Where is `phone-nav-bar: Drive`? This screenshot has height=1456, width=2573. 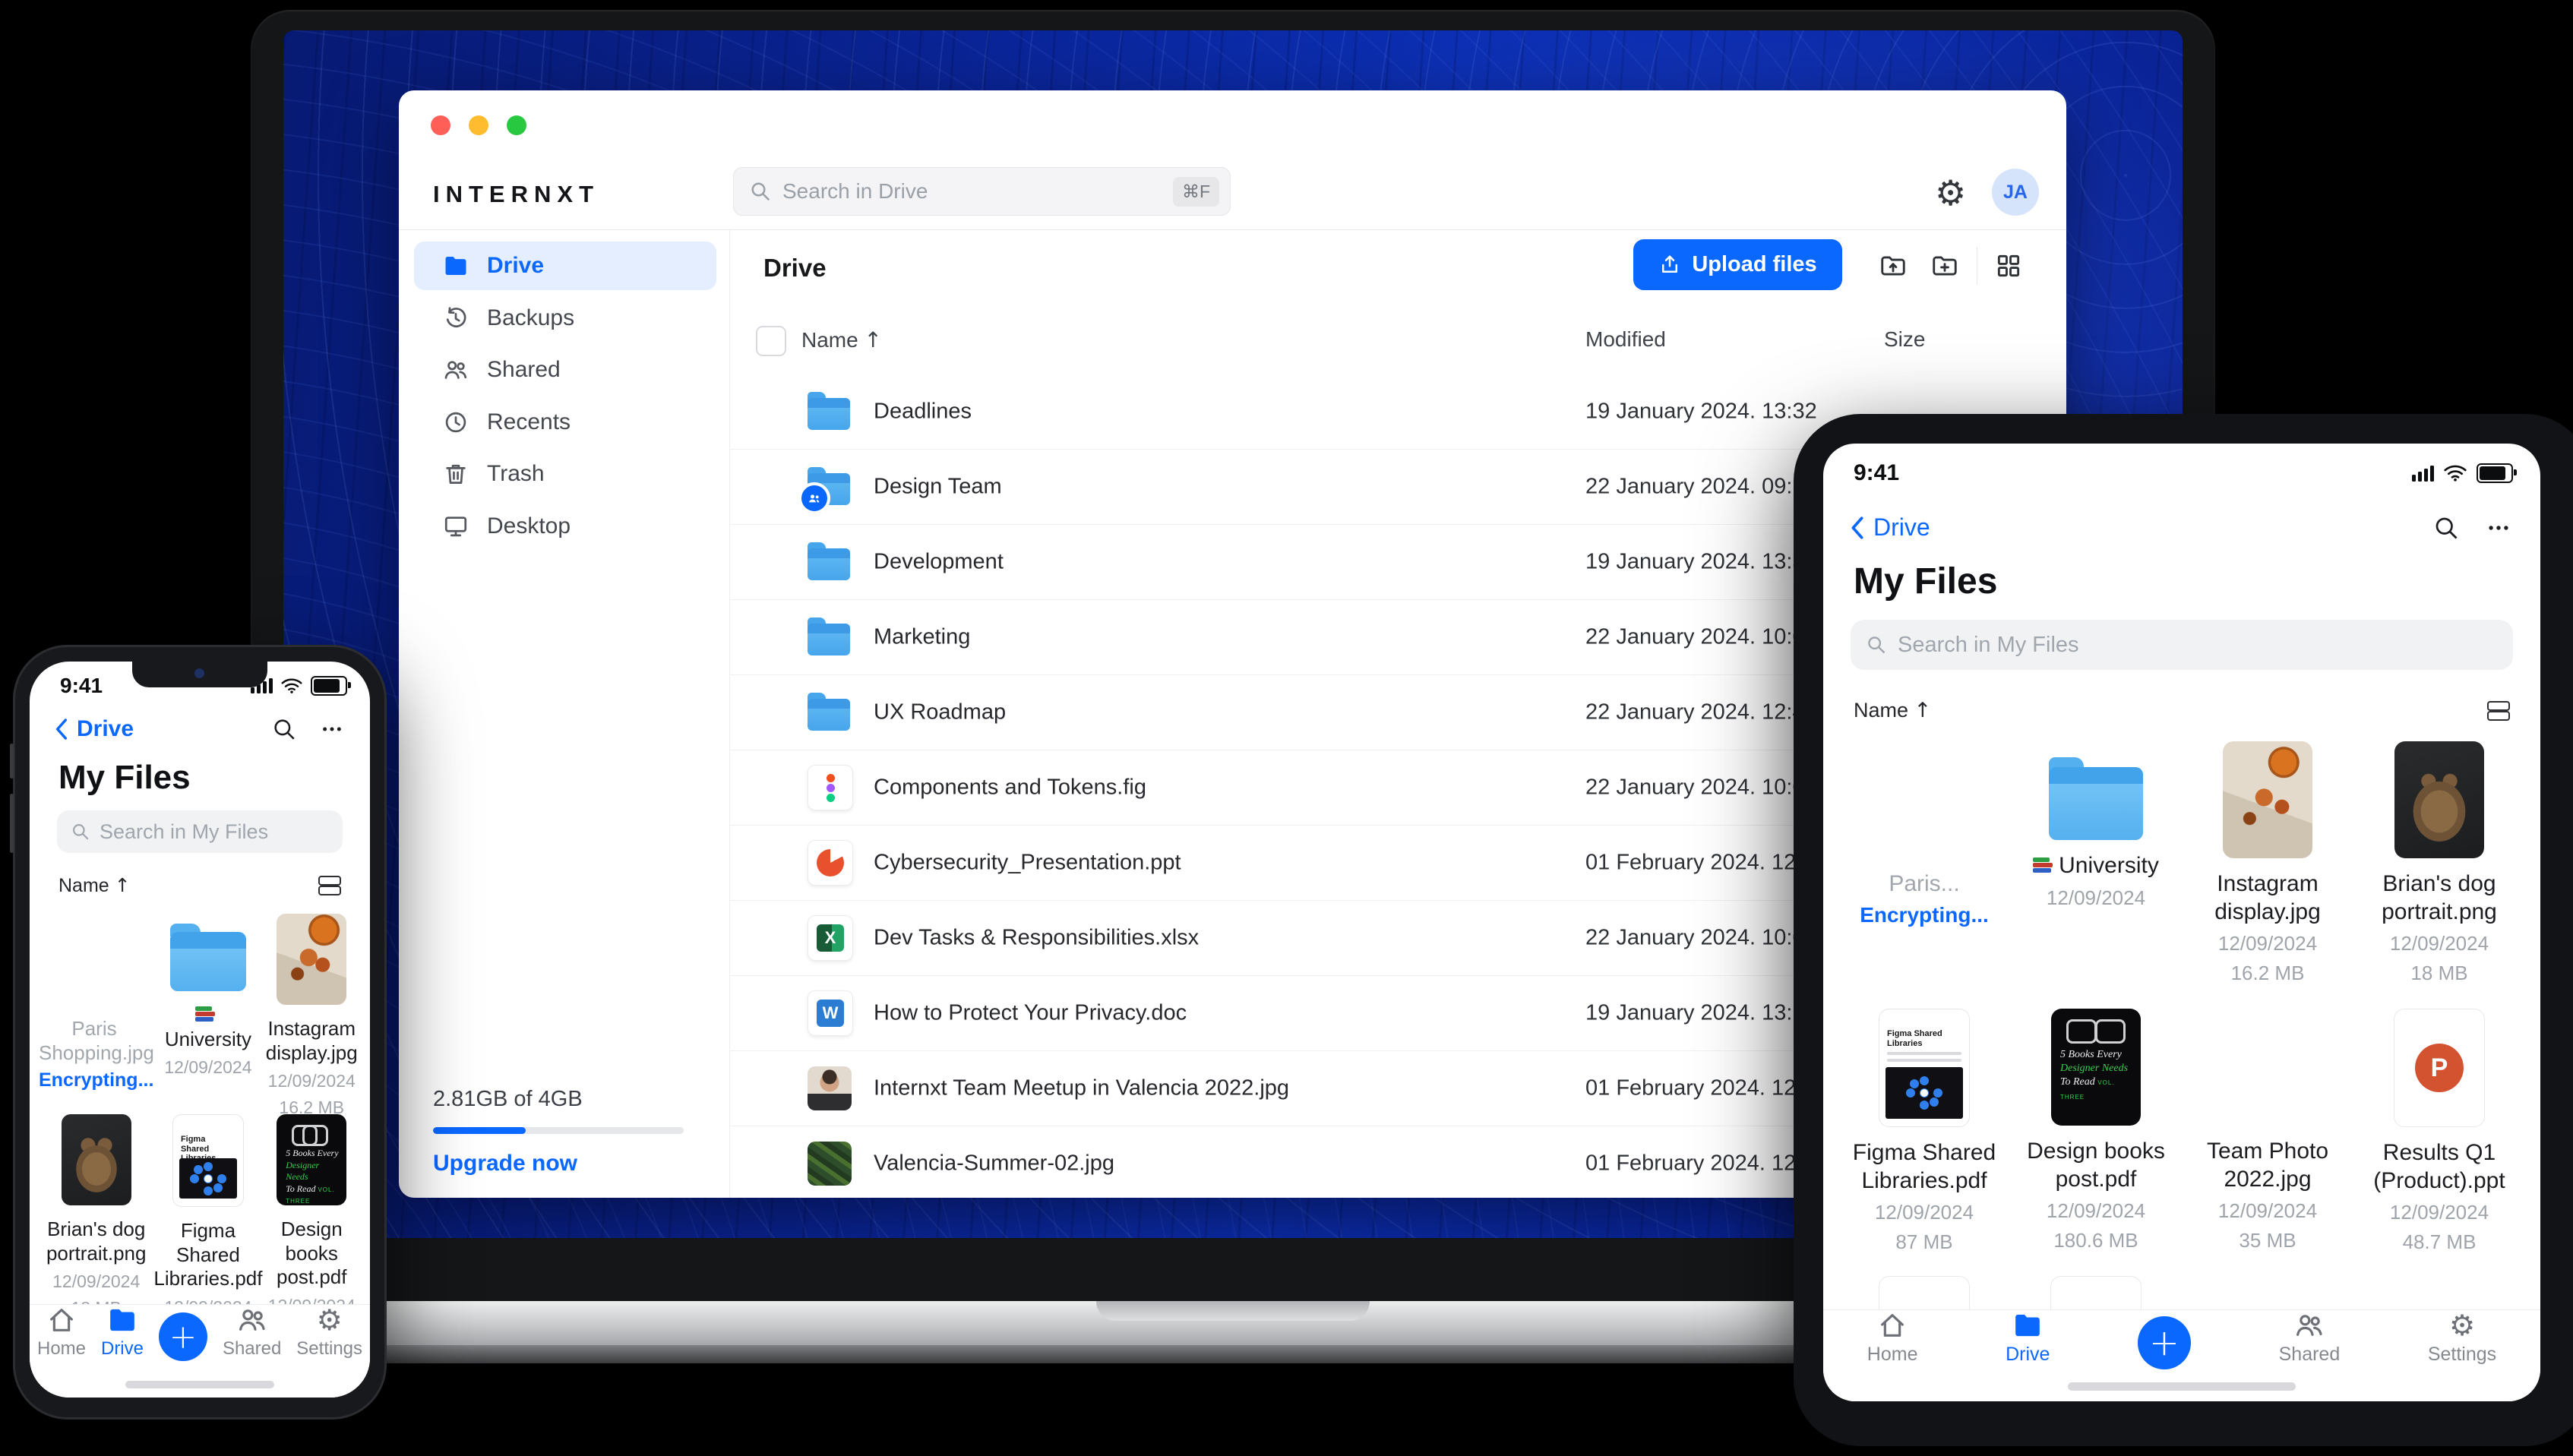
phone-nav-bar: Drive is located at coordinates (198, 729).